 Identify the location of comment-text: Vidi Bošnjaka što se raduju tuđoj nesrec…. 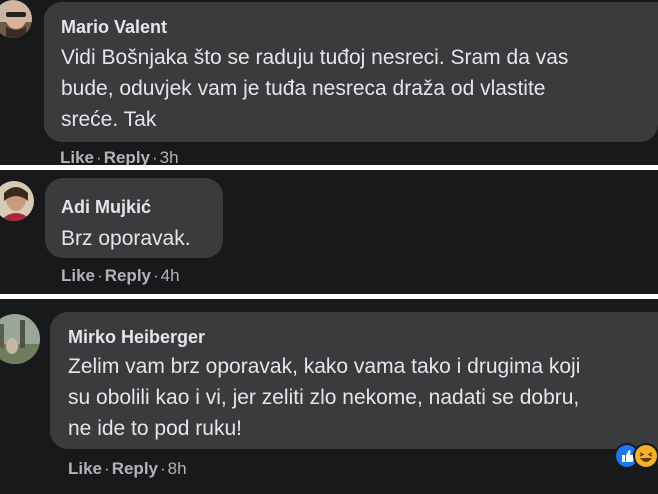
(315, 88).